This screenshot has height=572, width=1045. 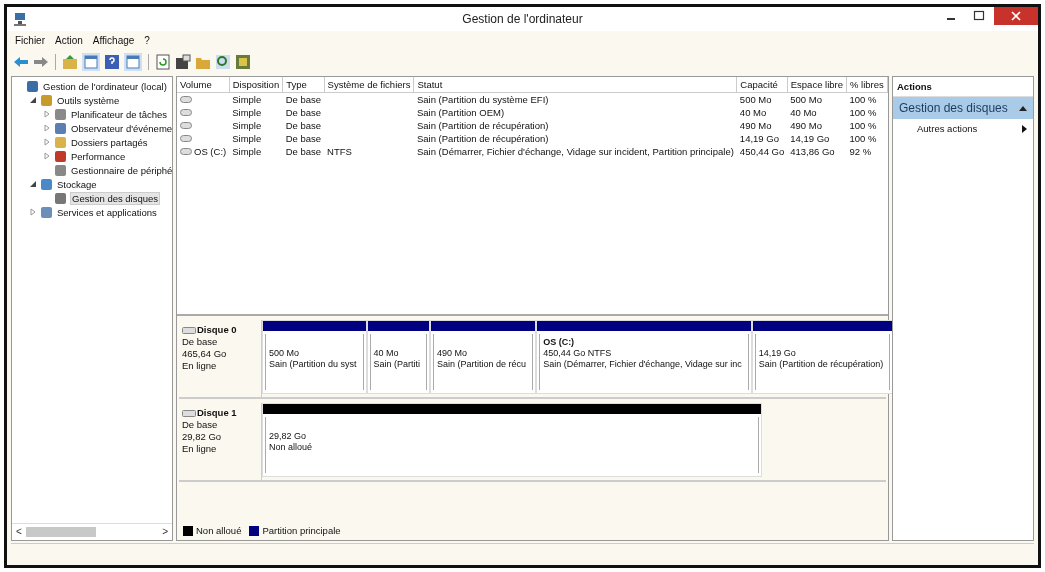 I want to click on tree-item: Performance, so click(x=98, y=156).